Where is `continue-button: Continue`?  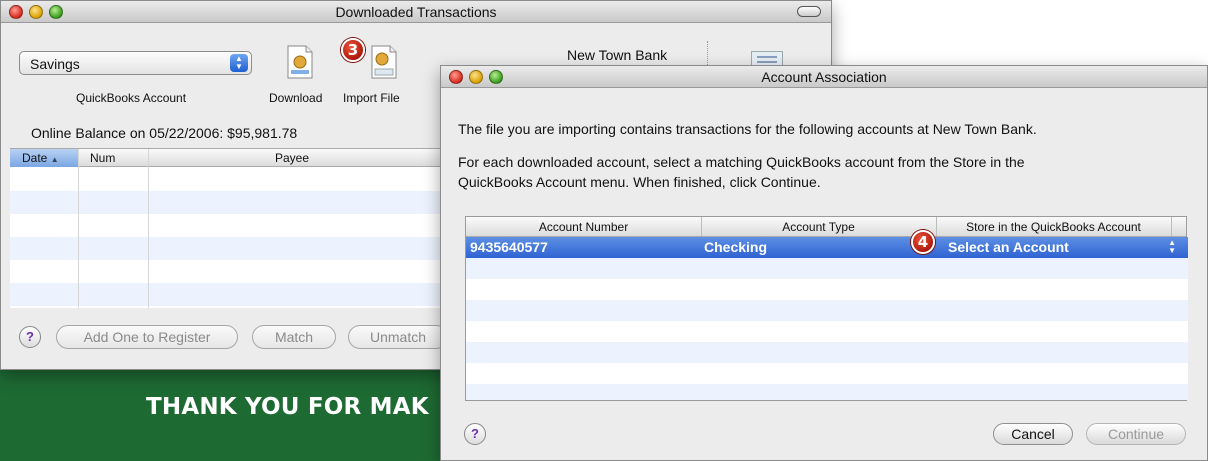
continue-button: Continue is located at coordinates (1136, 434).